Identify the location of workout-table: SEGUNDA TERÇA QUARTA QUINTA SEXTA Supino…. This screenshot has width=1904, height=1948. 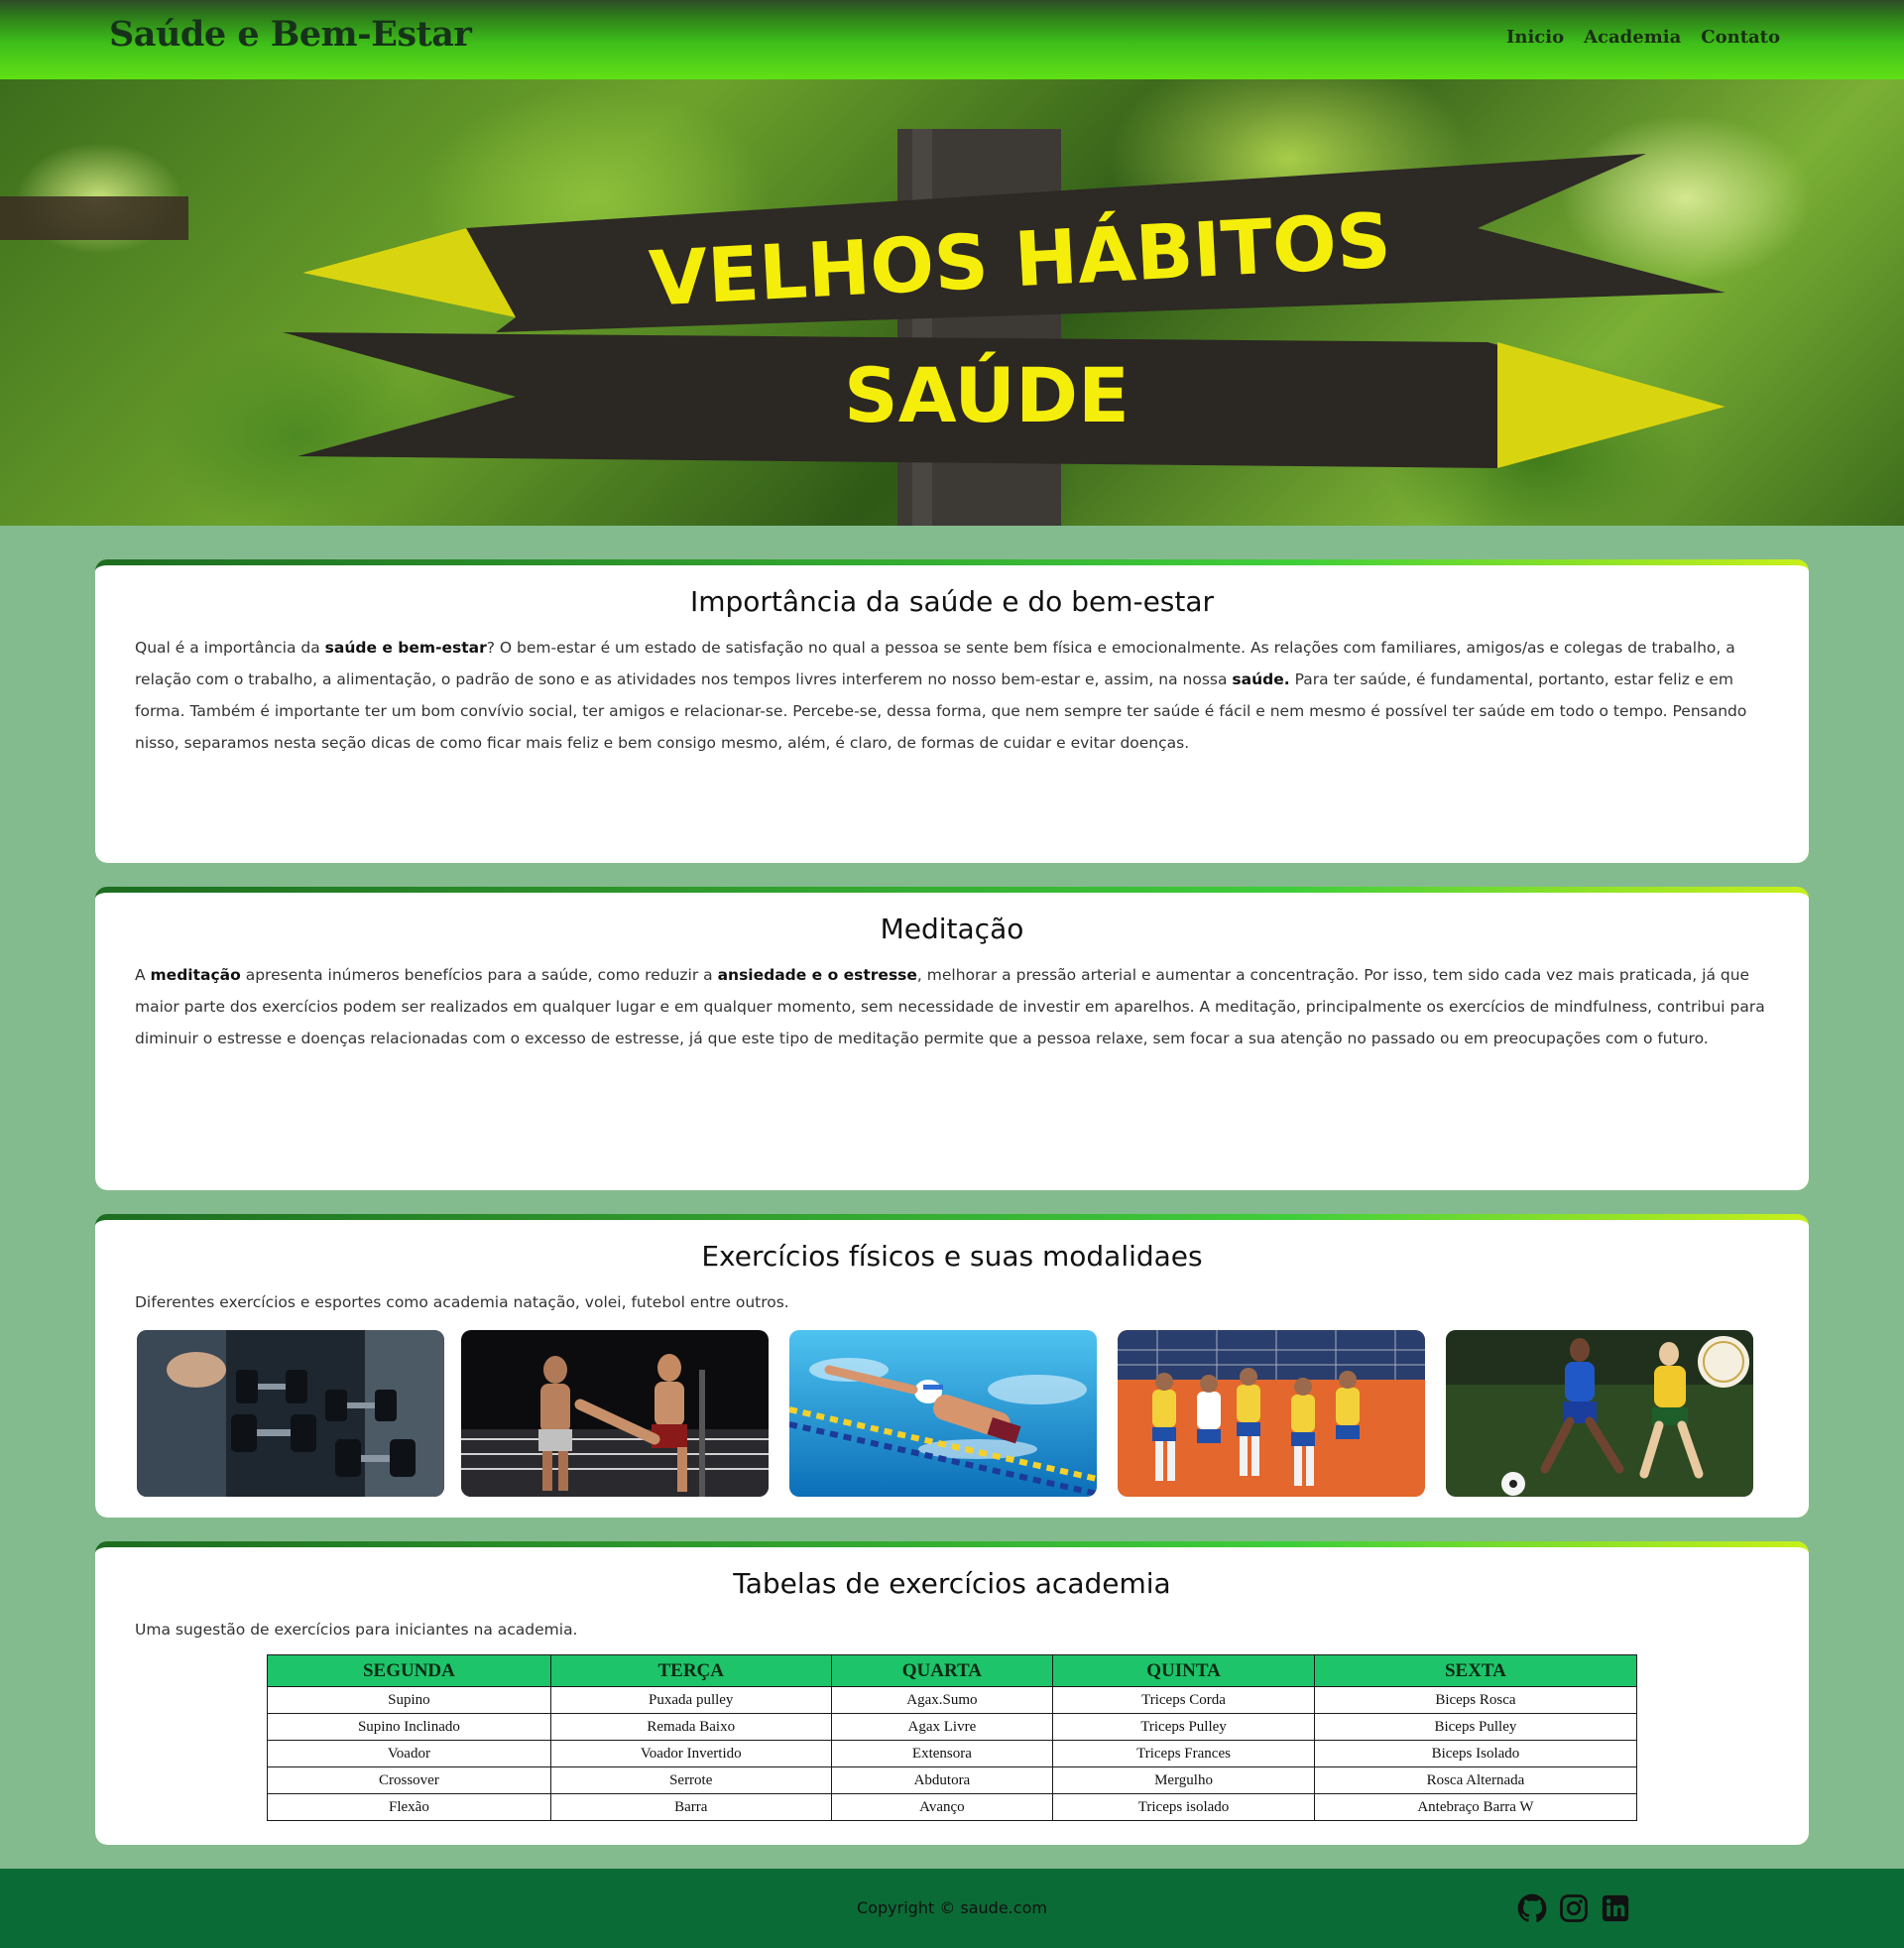
(952, 1737).